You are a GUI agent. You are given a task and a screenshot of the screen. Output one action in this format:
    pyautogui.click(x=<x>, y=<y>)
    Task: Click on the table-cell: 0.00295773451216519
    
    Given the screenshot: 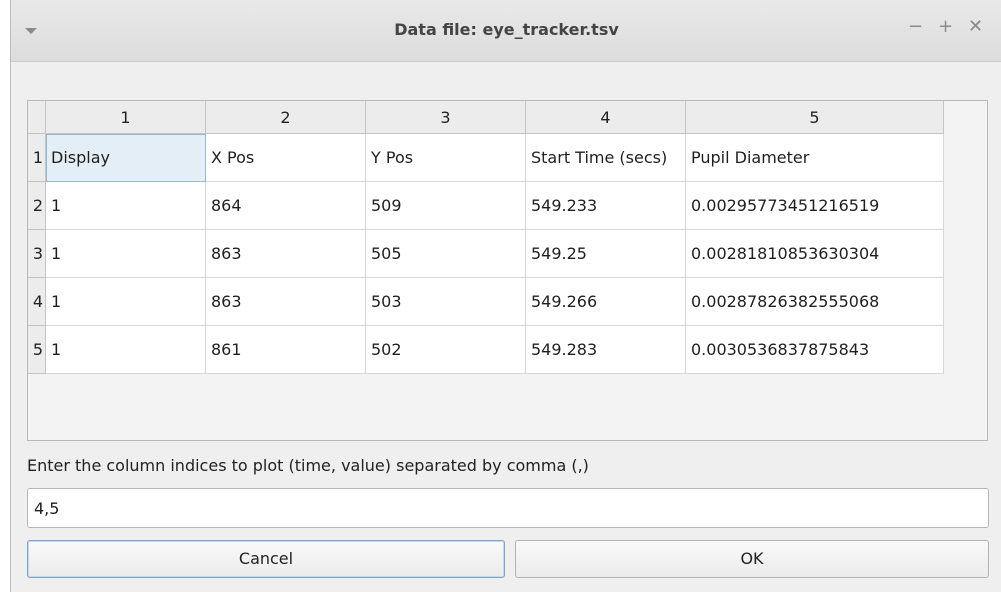 What is the action you would take?
    pyautogui.click(x=815, y=206)
    